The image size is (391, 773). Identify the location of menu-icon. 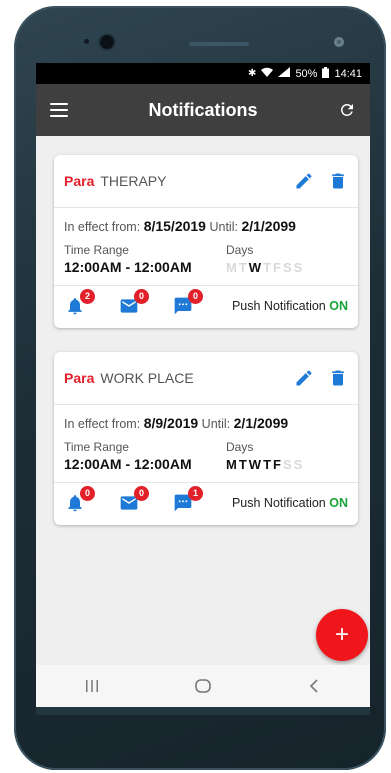
(59, 110).